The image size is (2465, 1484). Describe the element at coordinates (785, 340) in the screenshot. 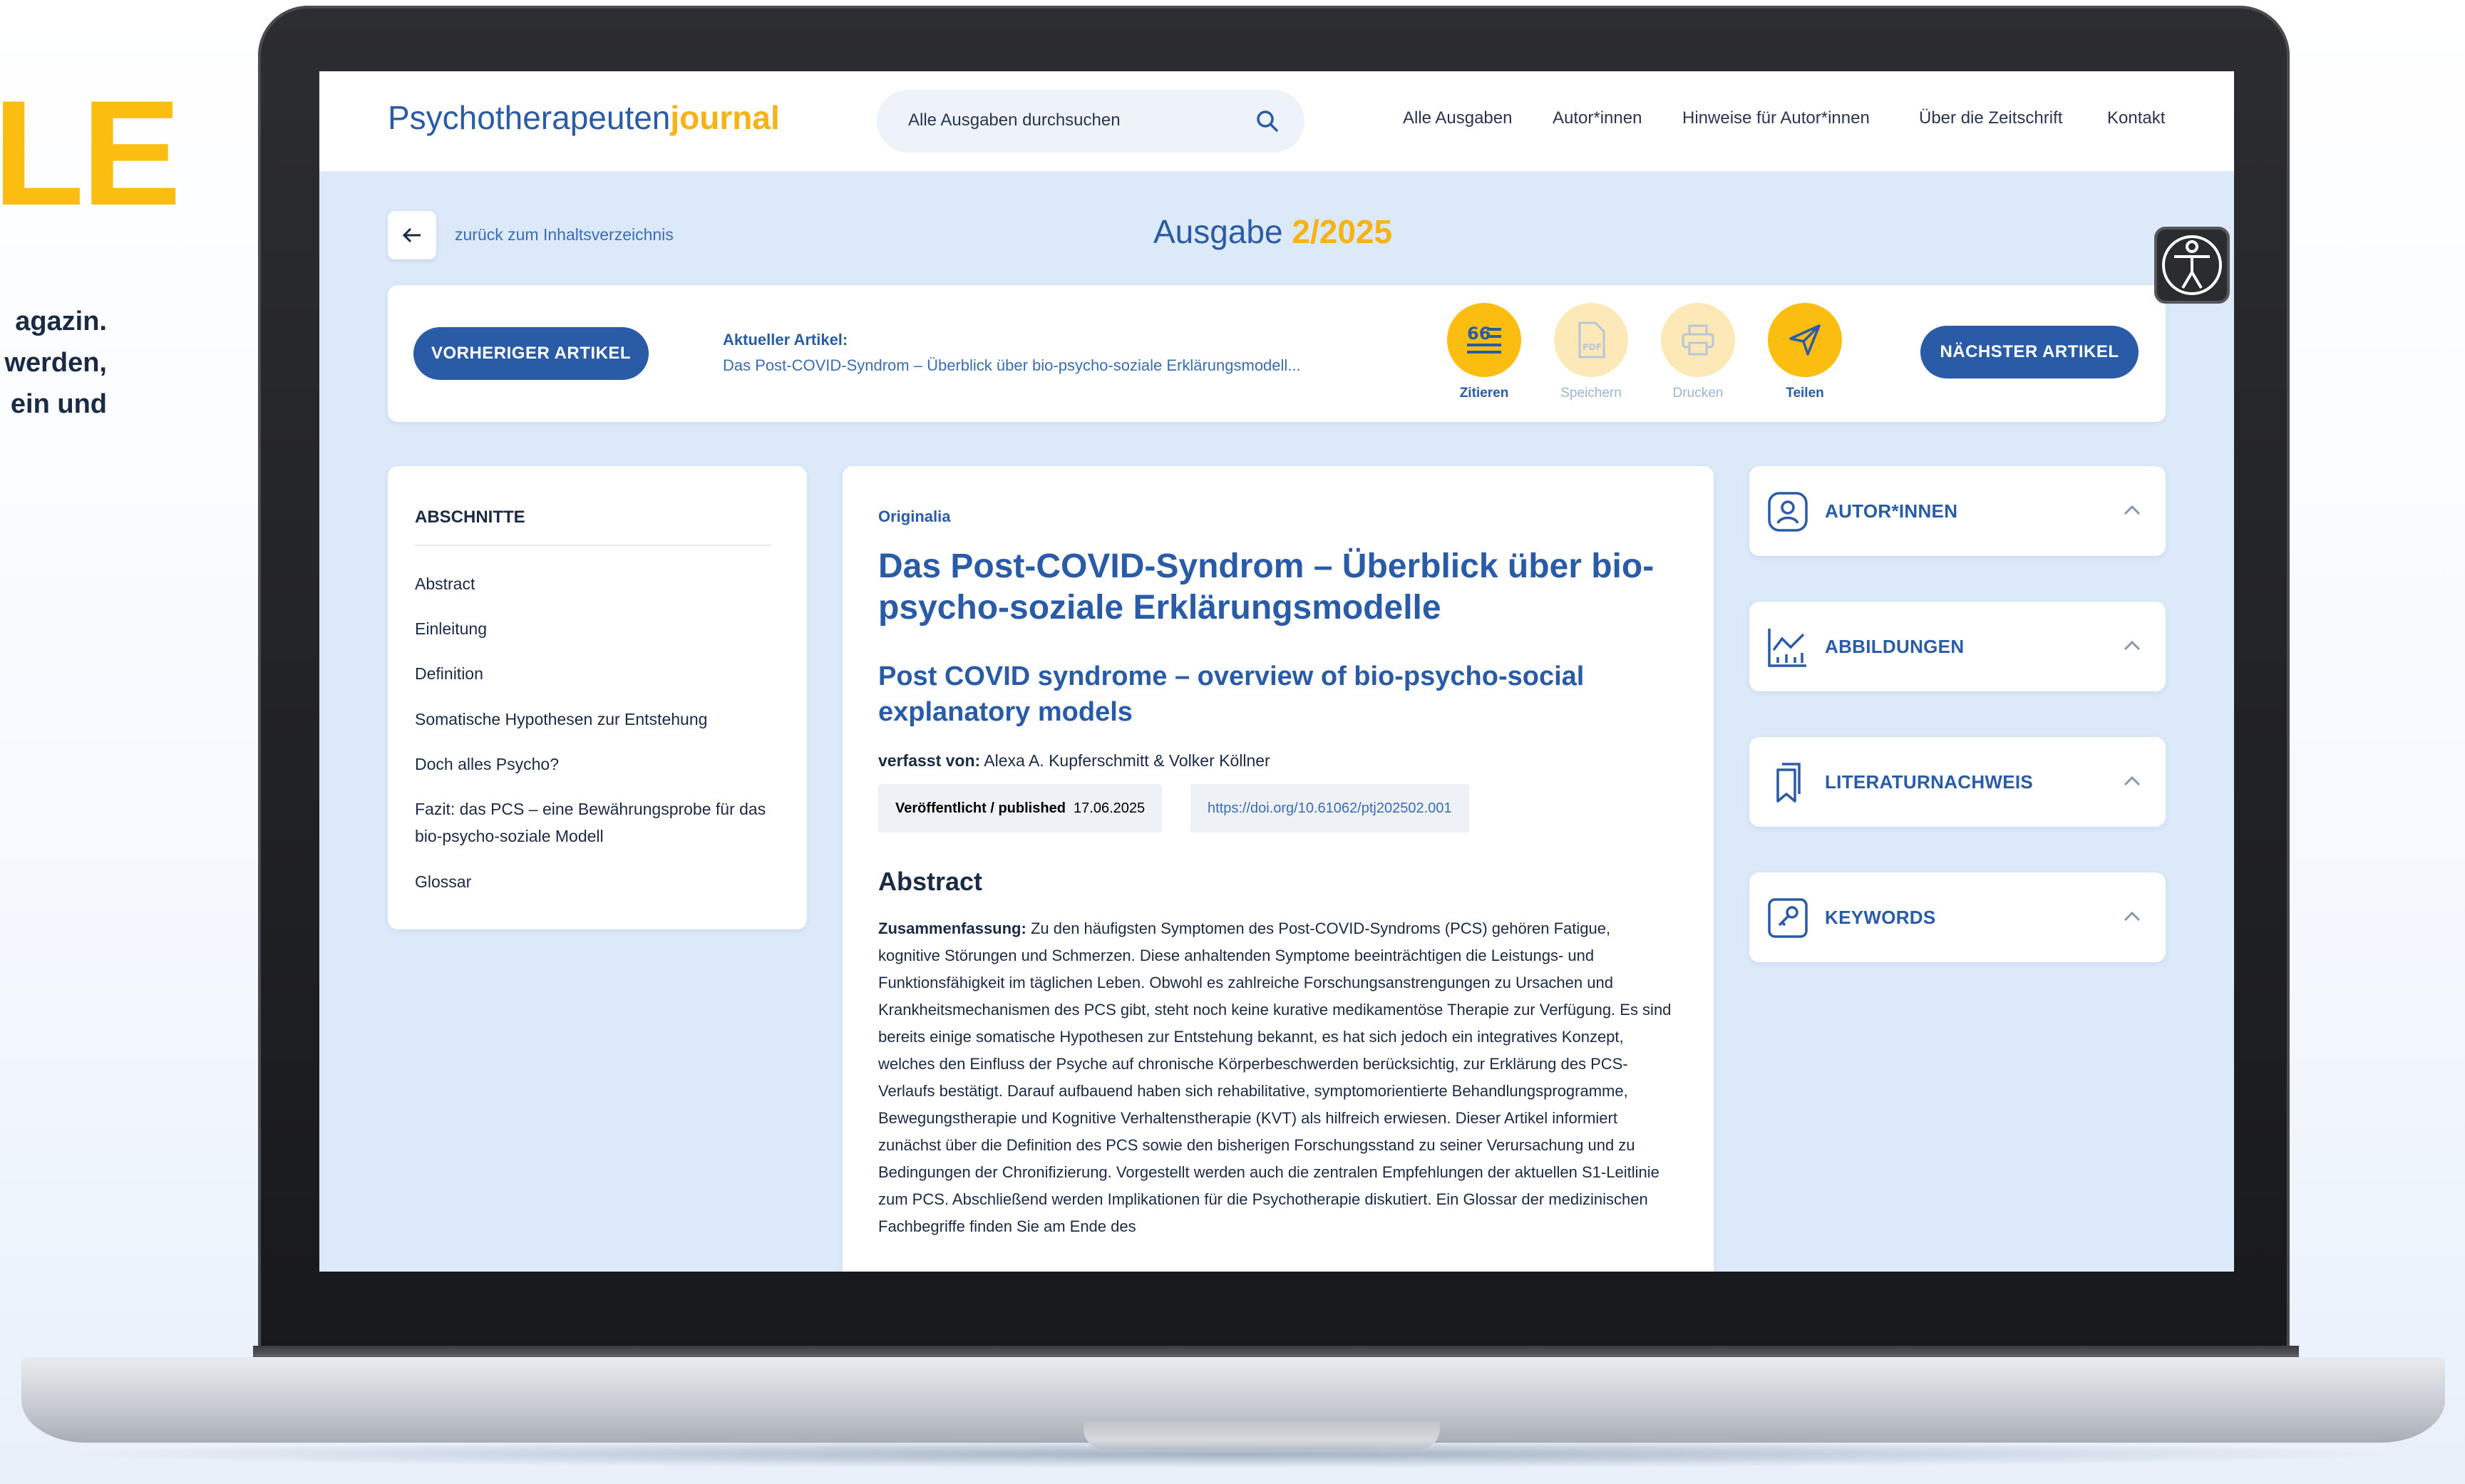

I see `current-article-label: Aktueller Artikel:` at that location.